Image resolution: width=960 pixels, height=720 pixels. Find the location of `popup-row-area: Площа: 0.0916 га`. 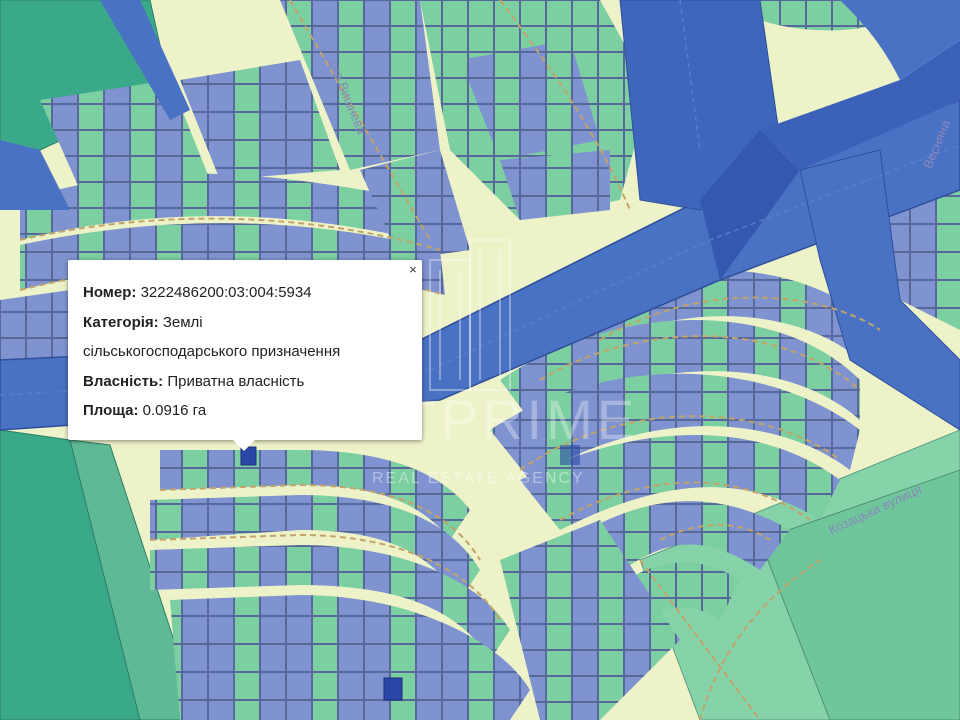

popup-row-area: Площа: 0.0916 га is located at coordinates (245, 411).